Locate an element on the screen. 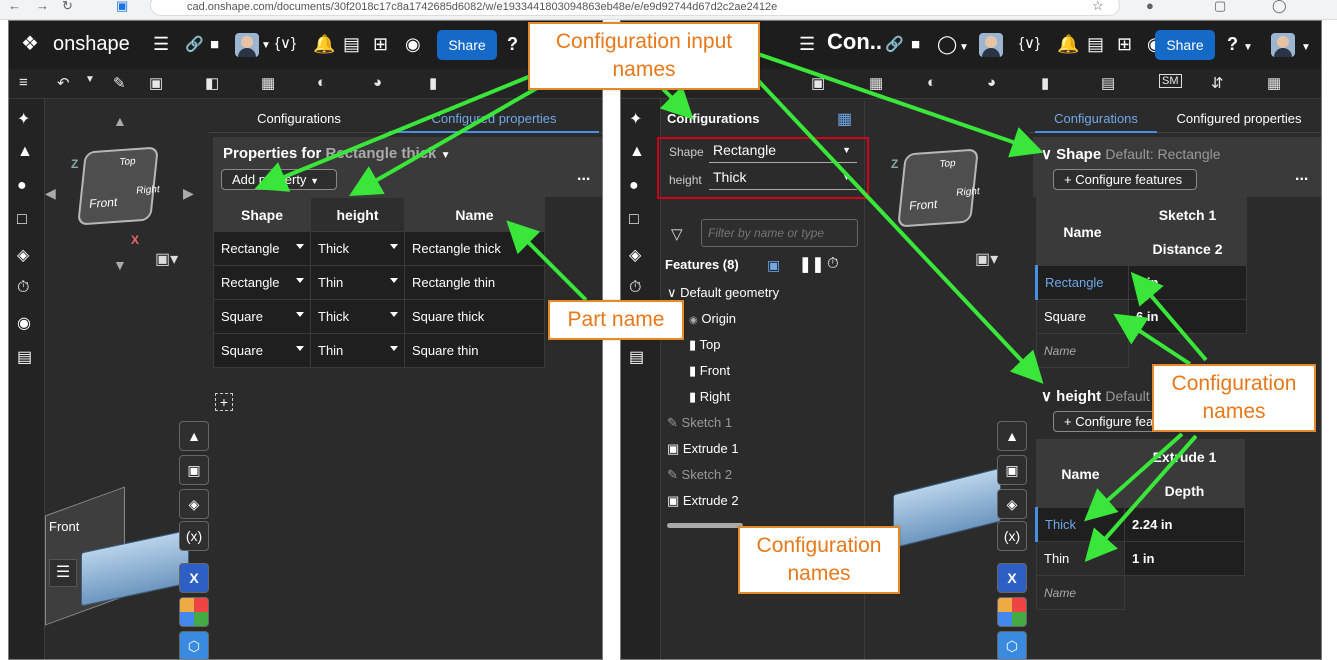  part-name-cell: Rectangle thick is located at coordinates (474, 248).